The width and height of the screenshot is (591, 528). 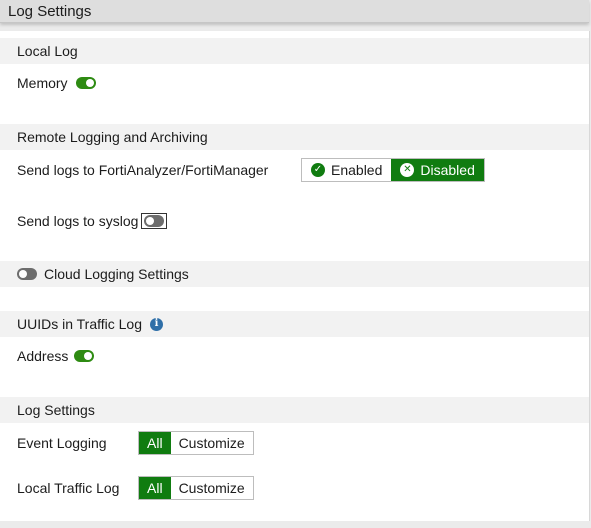 What do you see at coordinates (42, 83) in the screenshot?
I see `memory-label: Memory` at bounding box center [42, 83].